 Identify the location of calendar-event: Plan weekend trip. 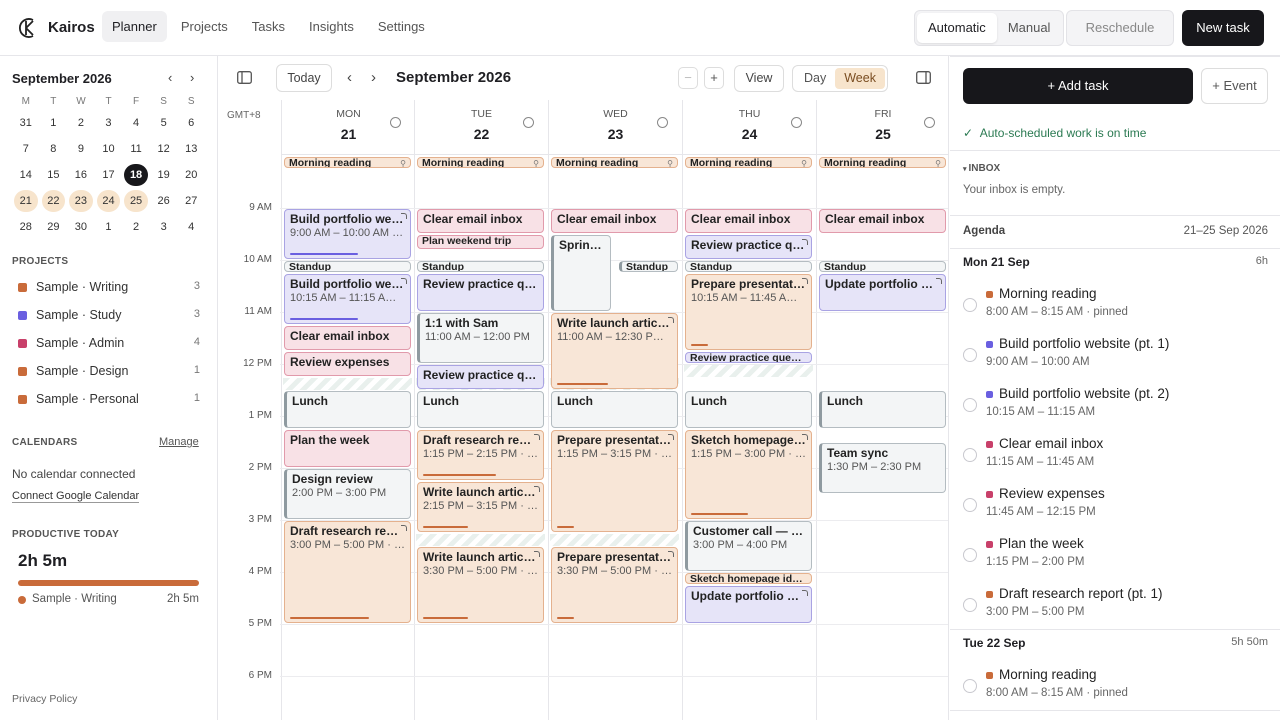
(480, 242).